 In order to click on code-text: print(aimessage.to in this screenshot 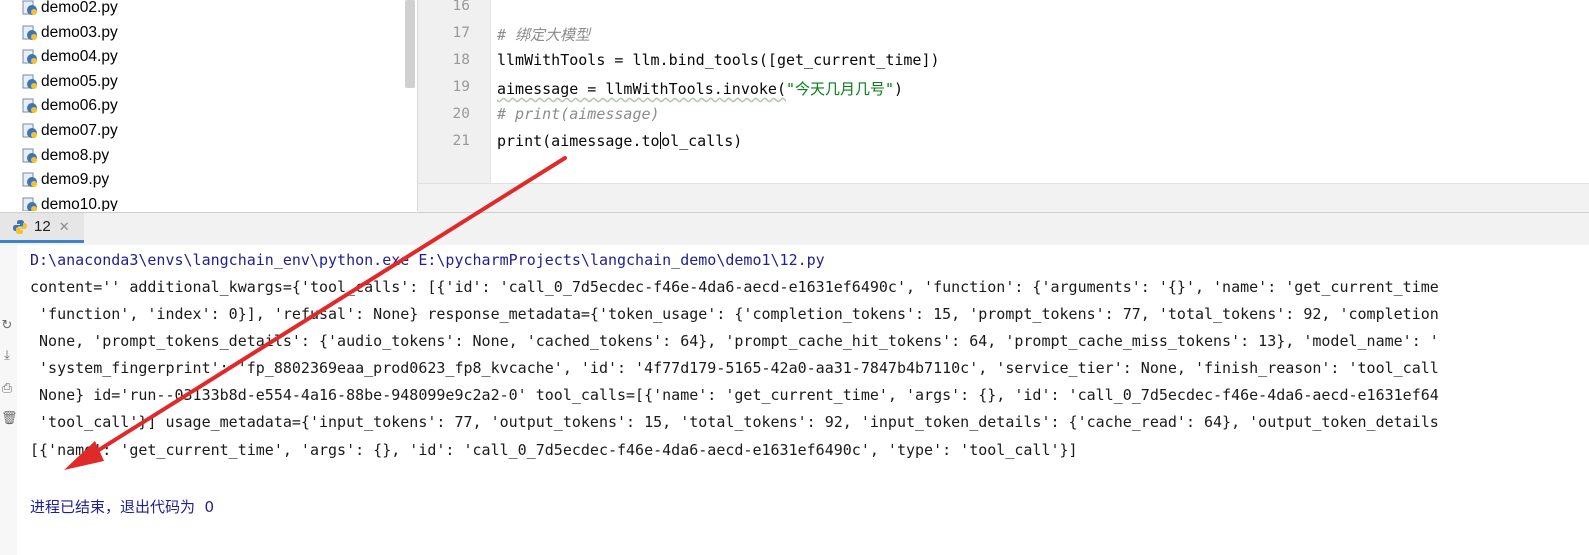, I will do `click(578, 141)`.